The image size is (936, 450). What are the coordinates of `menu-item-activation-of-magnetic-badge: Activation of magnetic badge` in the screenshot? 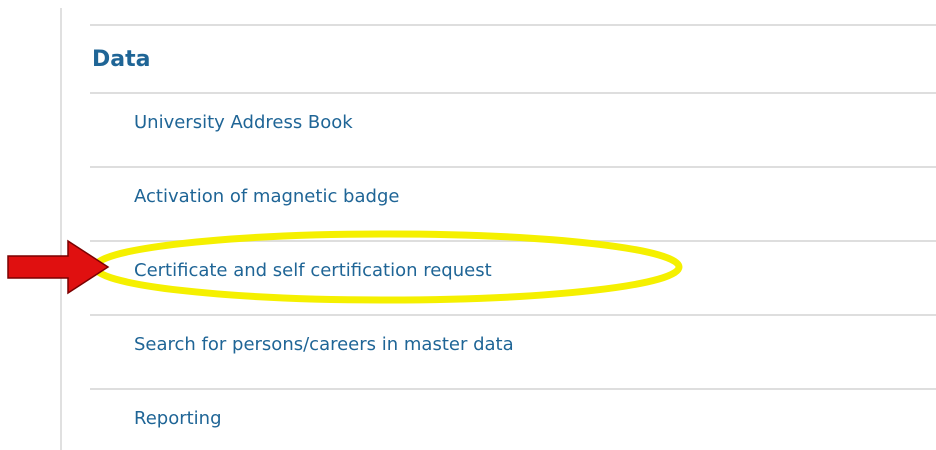 It's located at (513, 205).